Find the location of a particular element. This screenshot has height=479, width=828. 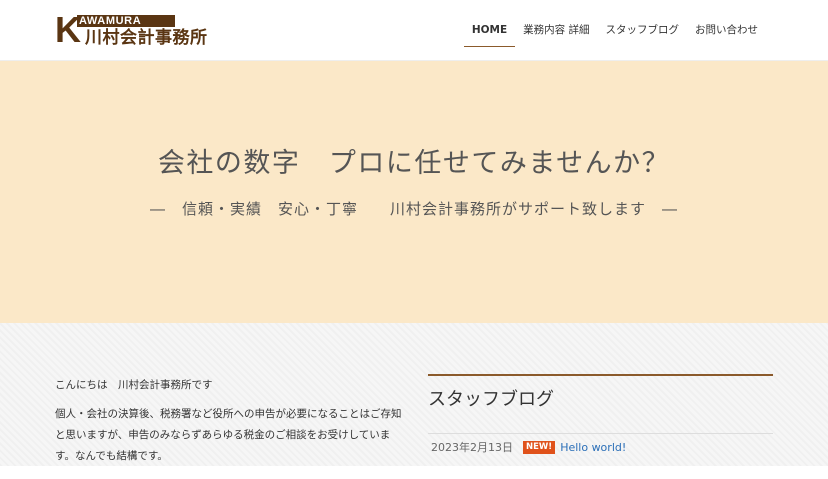

blog-post-item: 2023年2月13日 NEW! Hello world! is located at coordinates (600, 447).